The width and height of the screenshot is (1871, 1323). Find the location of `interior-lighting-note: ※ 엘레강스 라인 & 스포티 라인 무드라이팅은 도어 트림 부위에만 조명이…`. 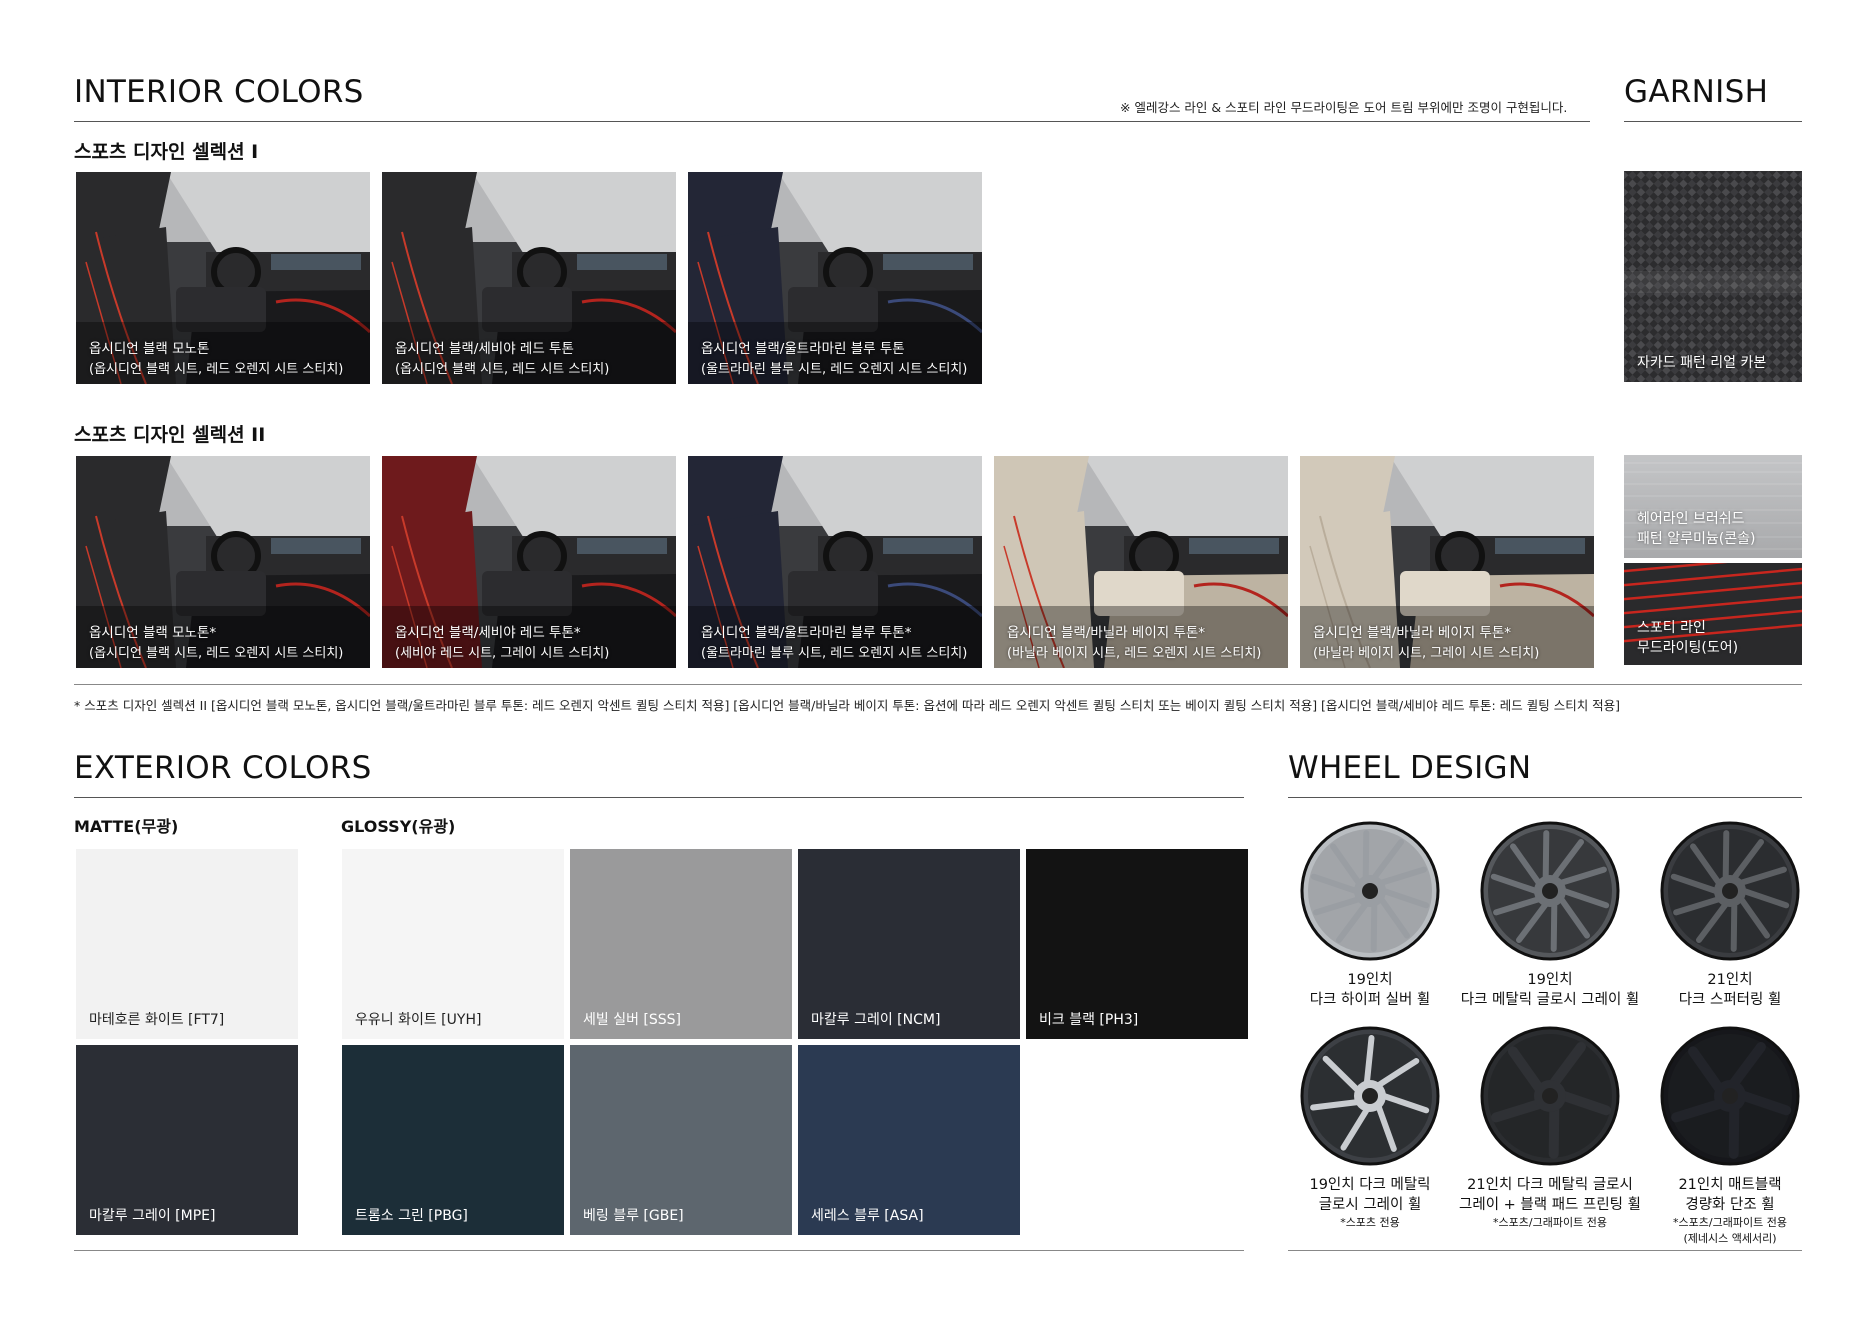

interior-lighting-note: ※ 엘레강스 라인 & 스포티 라인 무드라이팅은 도어 트림 부위에만 조명이… is located at coordinates (1344, 107).